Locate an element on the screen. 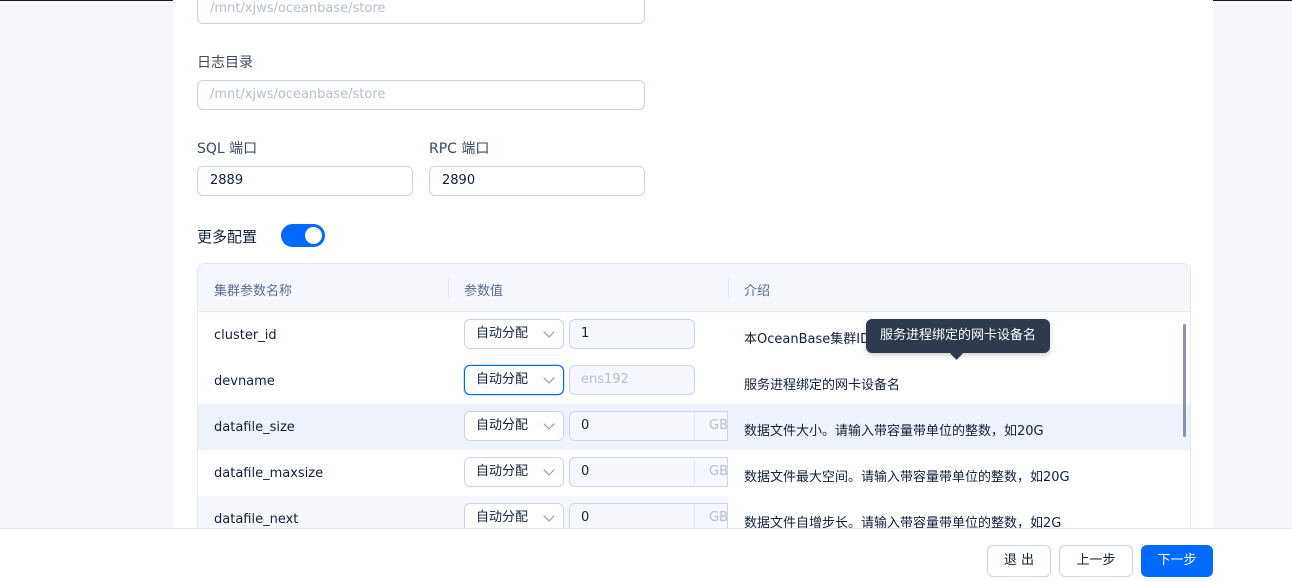 The height and width of the screenshot is (582, 1292). header-description: 介绍 is located at coordinates (757, 291).